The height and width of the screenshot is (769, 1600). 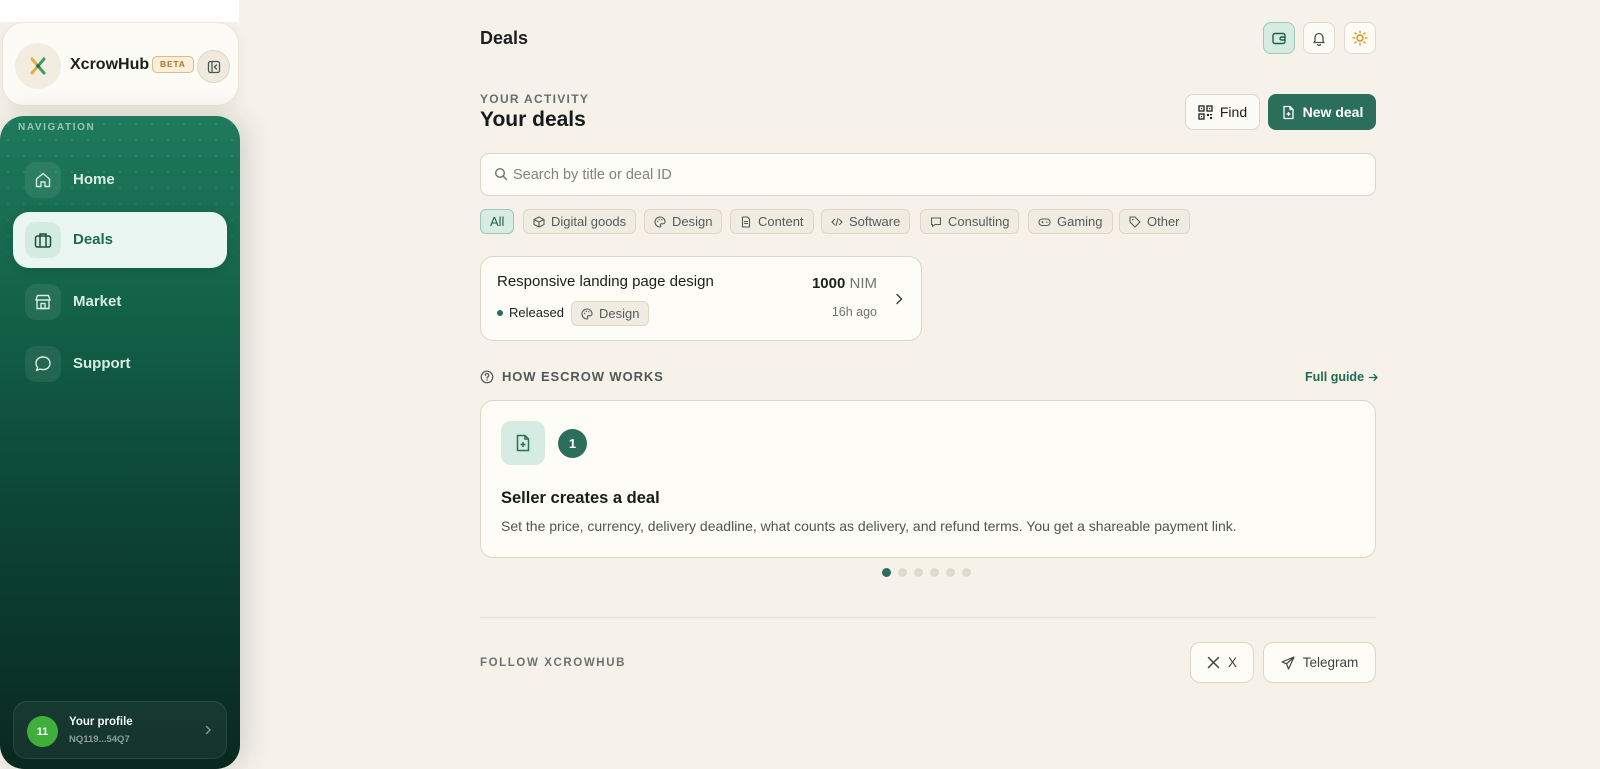 I want to click on code-icon, so click(x=837, y=221).